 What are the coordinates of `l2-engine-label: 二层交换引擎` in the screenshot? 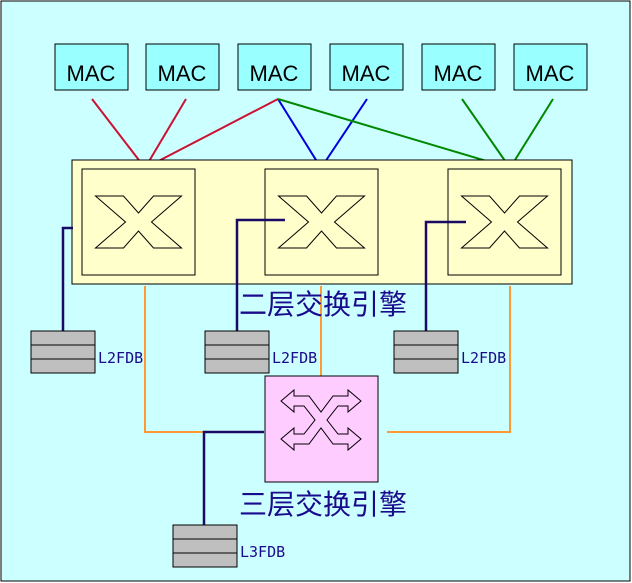 It's located at (323, 304).